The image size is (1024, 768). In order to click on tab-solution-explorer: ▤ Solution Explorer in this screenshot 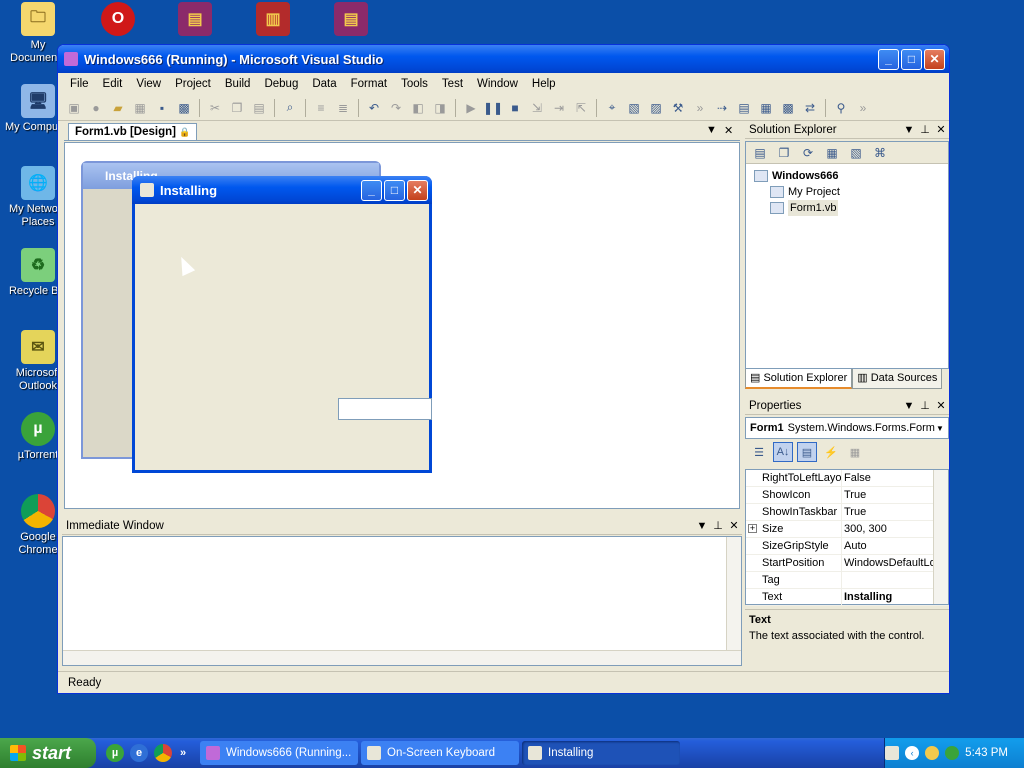, I will do `click(799, 379)`.